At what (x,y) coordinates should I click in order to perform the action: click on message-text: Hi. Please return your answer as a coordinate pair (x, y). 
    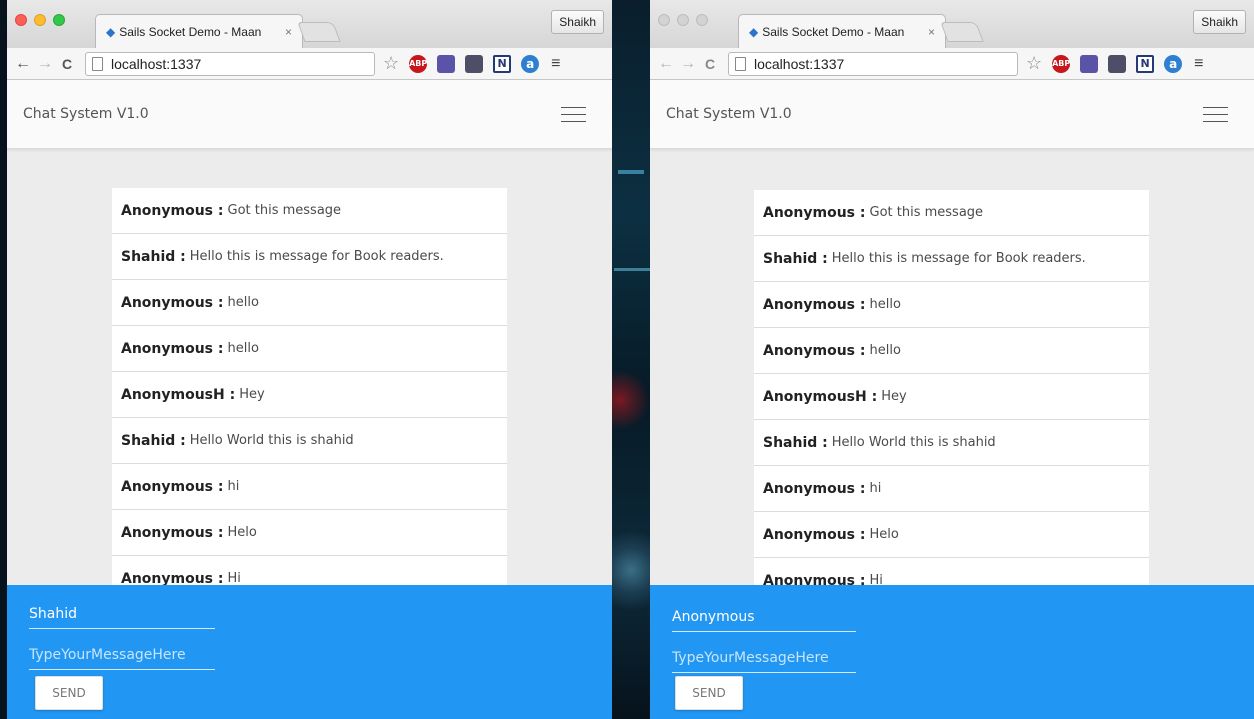
    Looking at the image, I should click on (234, 578).